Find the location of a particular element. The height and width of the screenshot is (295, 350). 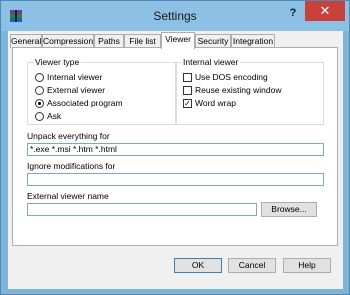

help-title-button: ? is located at coordinates (293, 15).